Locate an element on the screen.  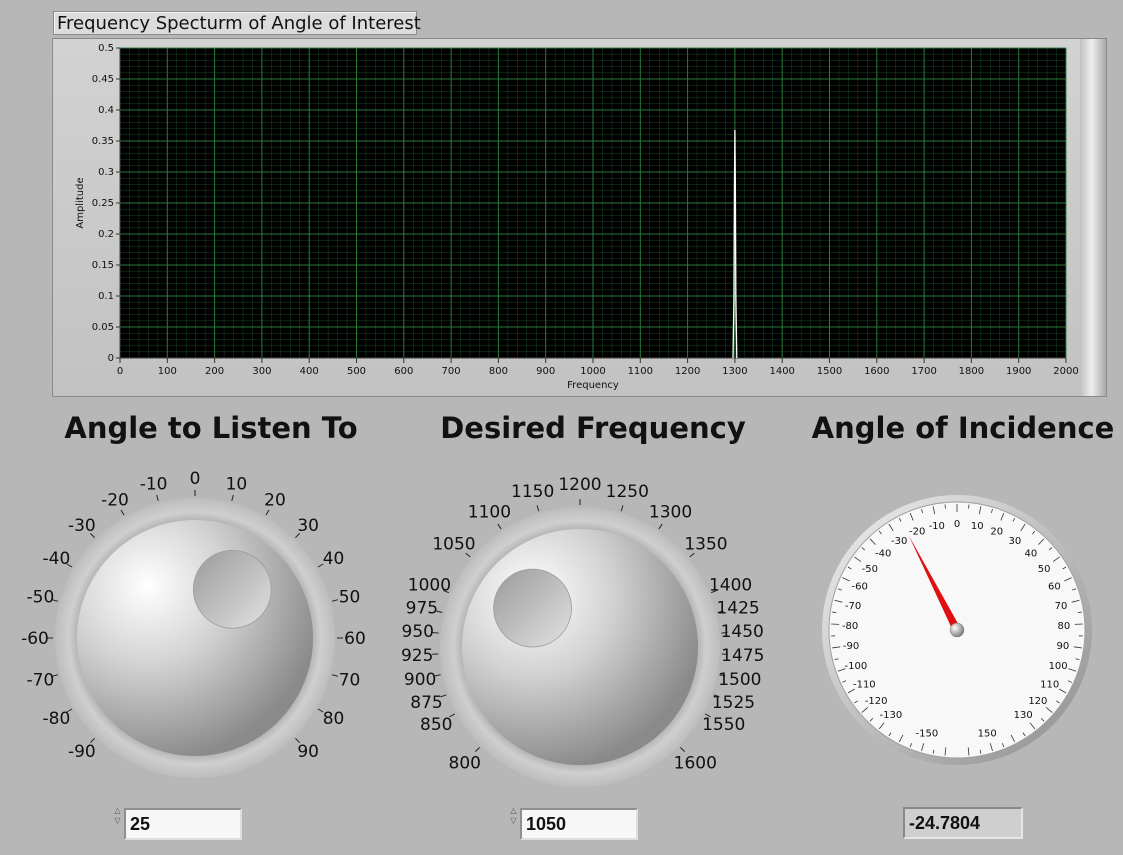
gauge-scale-label: 80 is located at coordinates (1064, 626).